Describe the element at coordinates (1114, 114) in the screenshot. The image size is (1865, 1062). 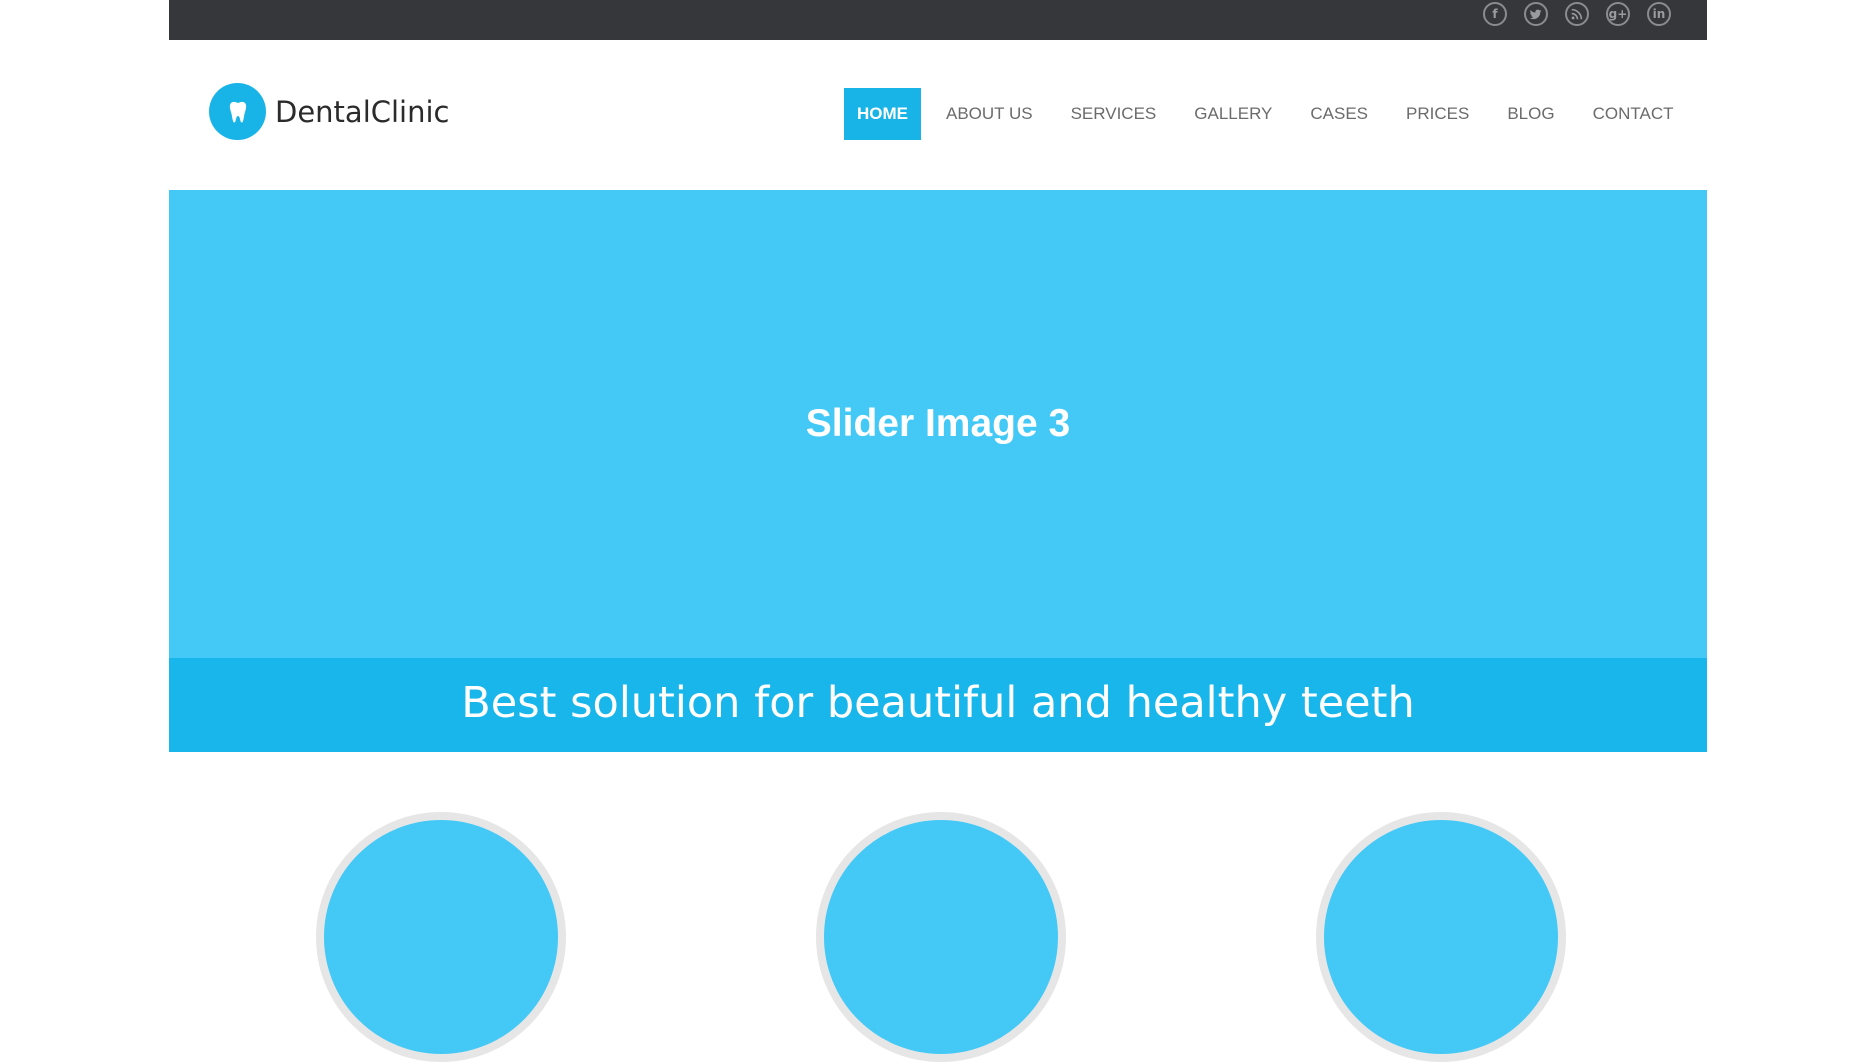
I see `nav-services: SERVICES` at that location.